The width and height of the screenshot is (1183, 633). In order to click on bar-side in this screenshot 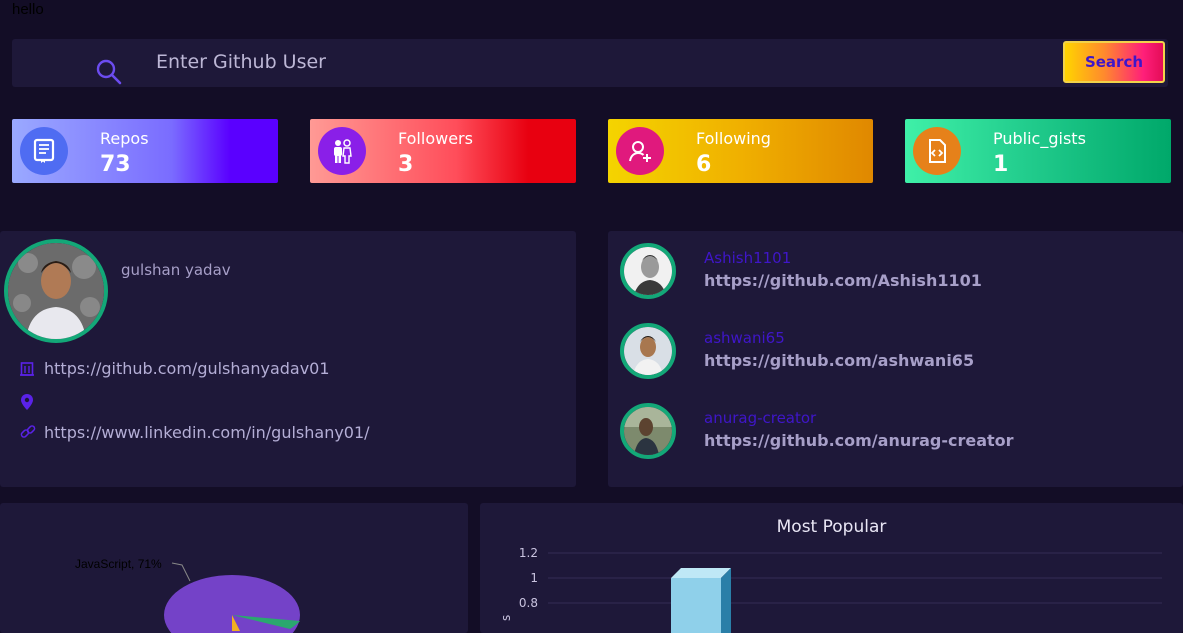, I will do `click(726, 600)`.